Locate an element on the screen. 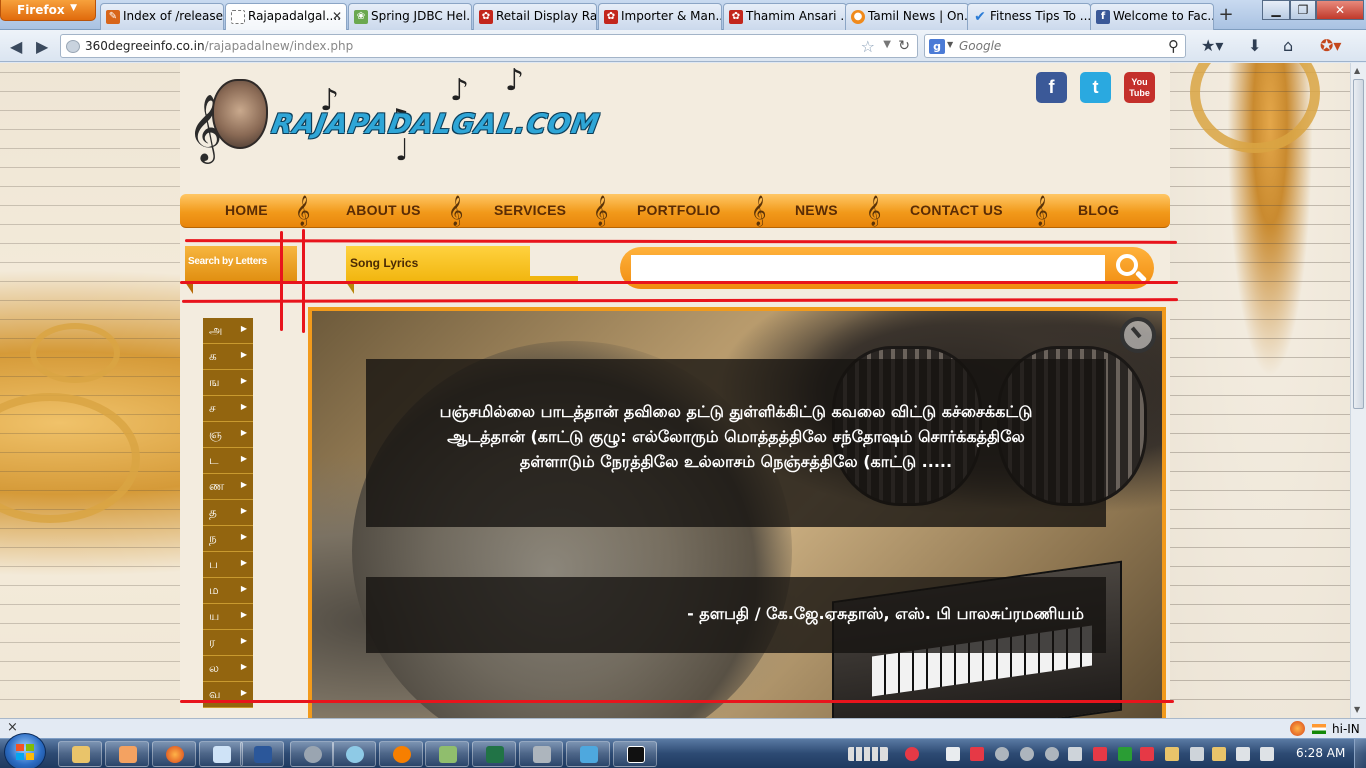 The image size is (1366, 768). minimize-window-button: ▁ is located at coordinates (1276, 10).